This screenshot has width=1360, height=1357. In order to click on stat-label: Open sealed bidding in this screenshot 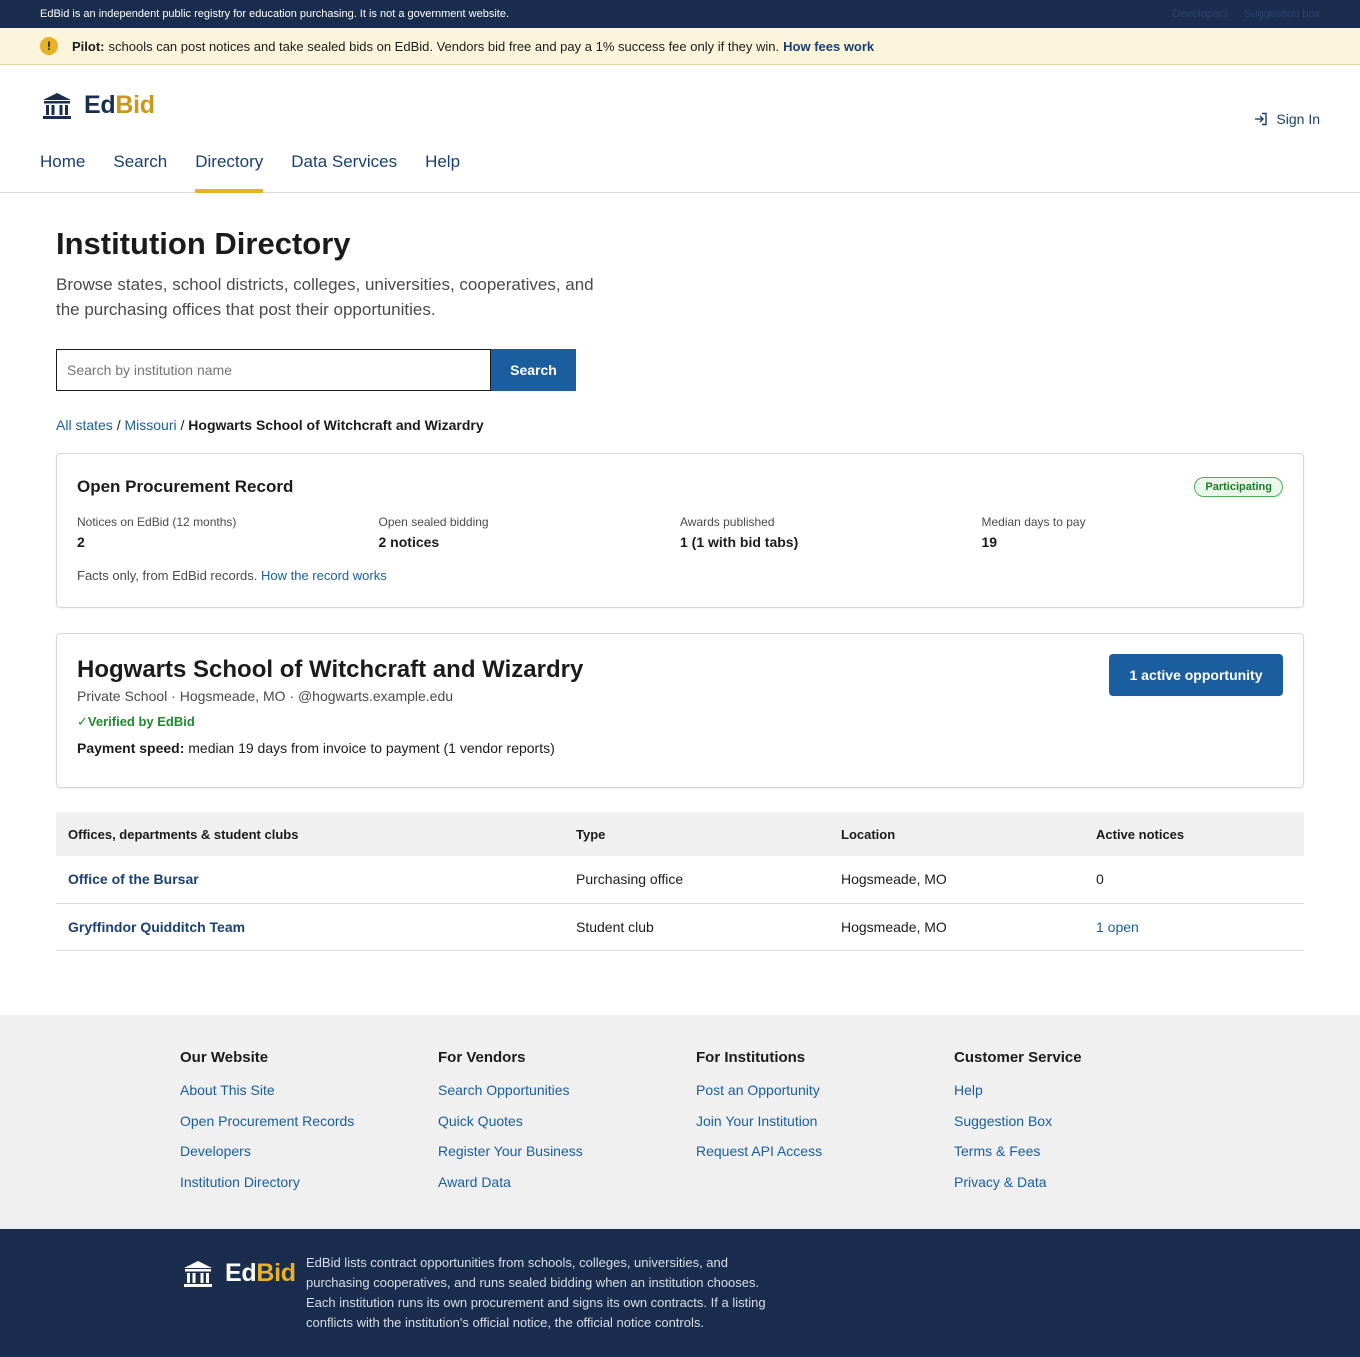, I will do `click(433, 522)`.